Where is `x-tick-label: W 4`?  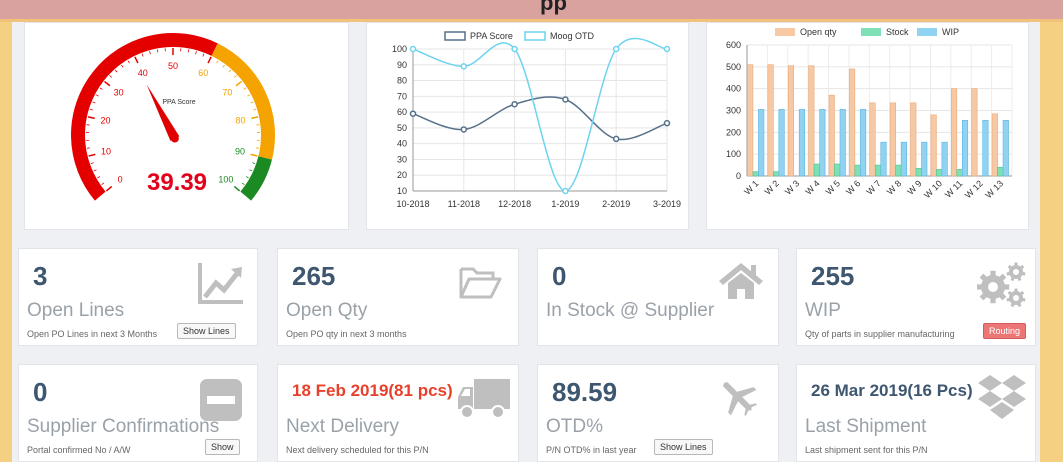 x-tick-label: W 4 is located at coordinates (812, 187).